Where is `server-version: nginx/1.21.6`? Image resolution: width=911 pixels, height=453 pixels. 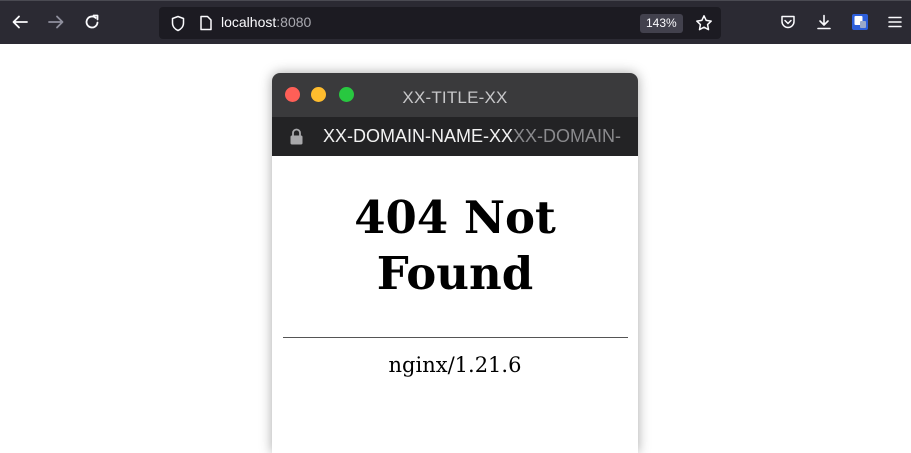 server-version: nginx/1.21.6 is located at coordinates (455, 365).